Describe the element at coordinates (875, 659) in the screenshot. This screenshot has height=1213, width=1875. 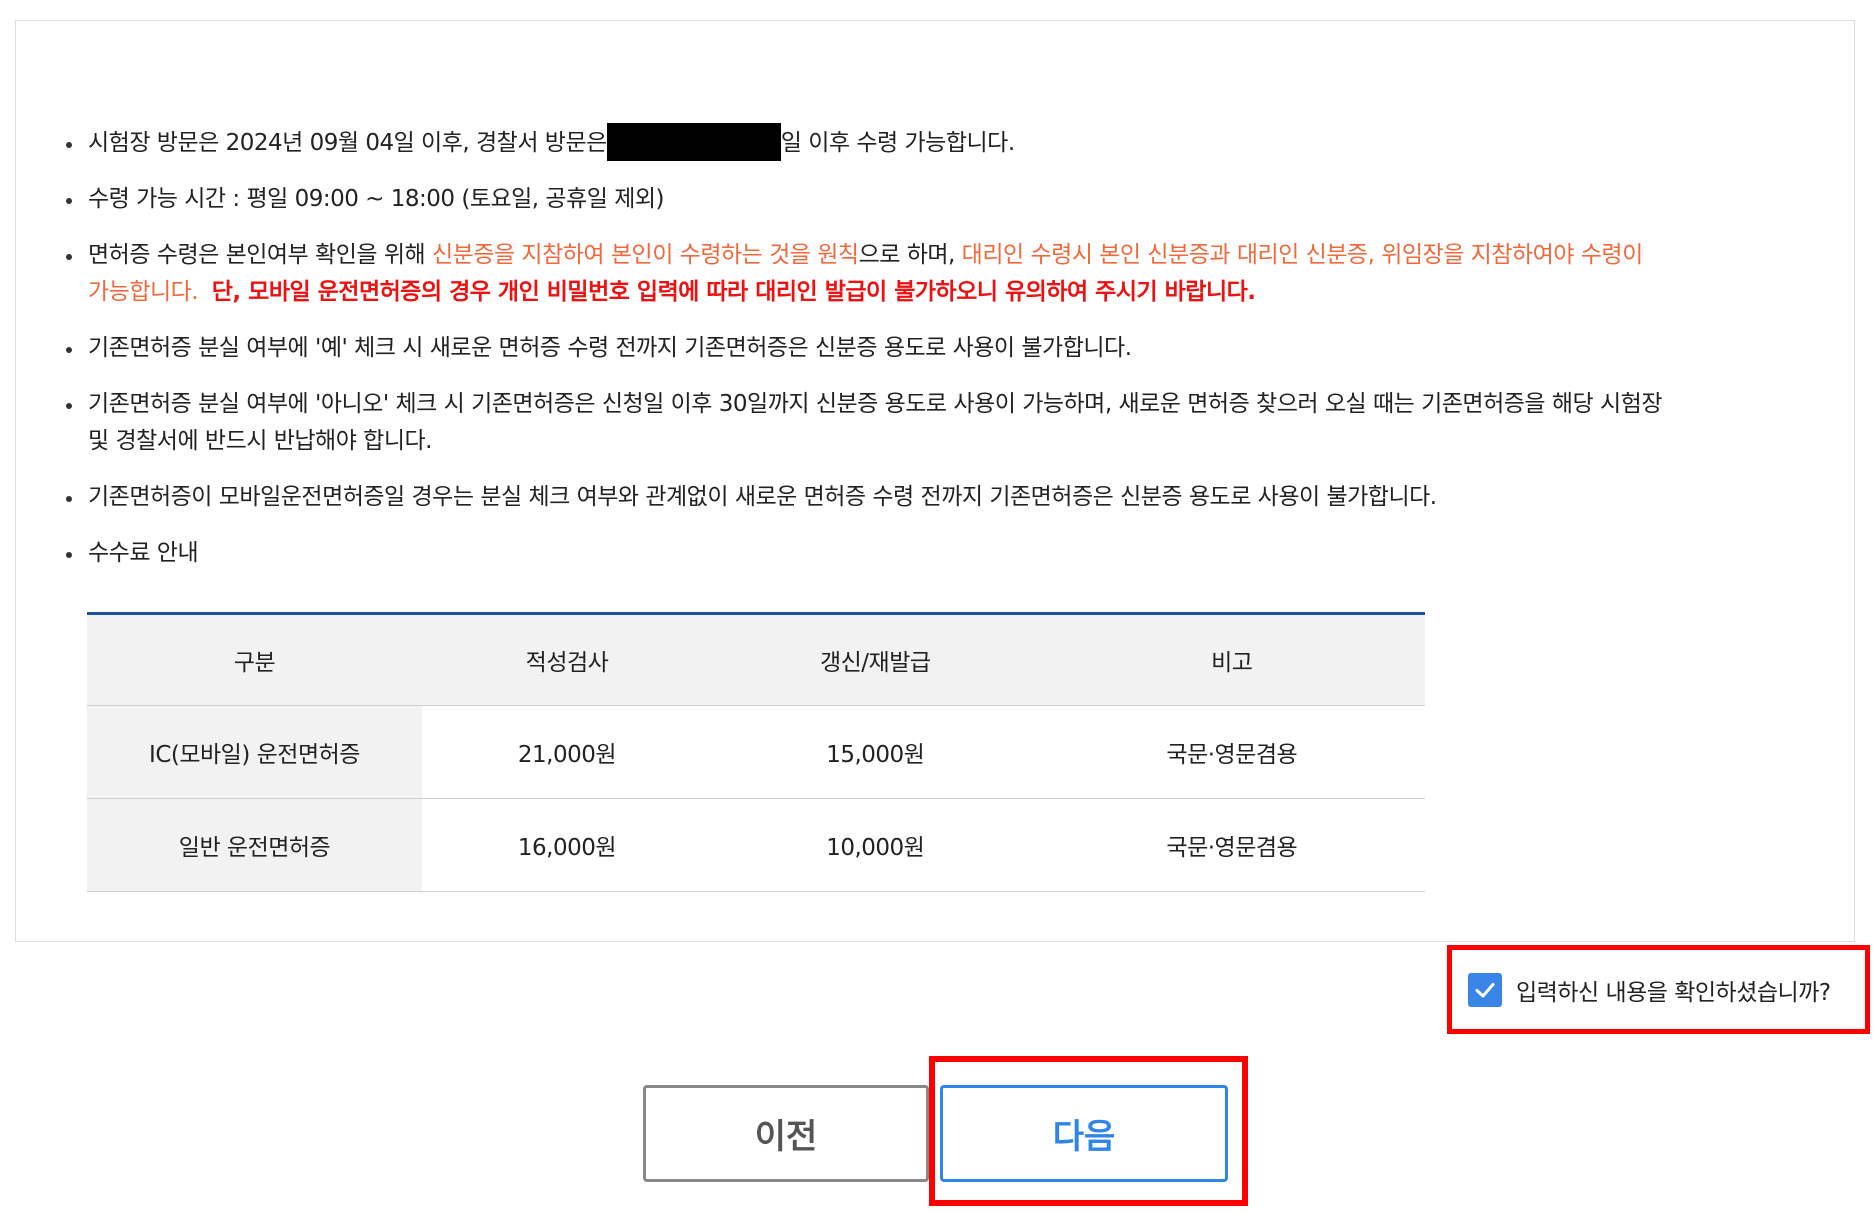
I see `column-header: 갱신/재발급` at that location.